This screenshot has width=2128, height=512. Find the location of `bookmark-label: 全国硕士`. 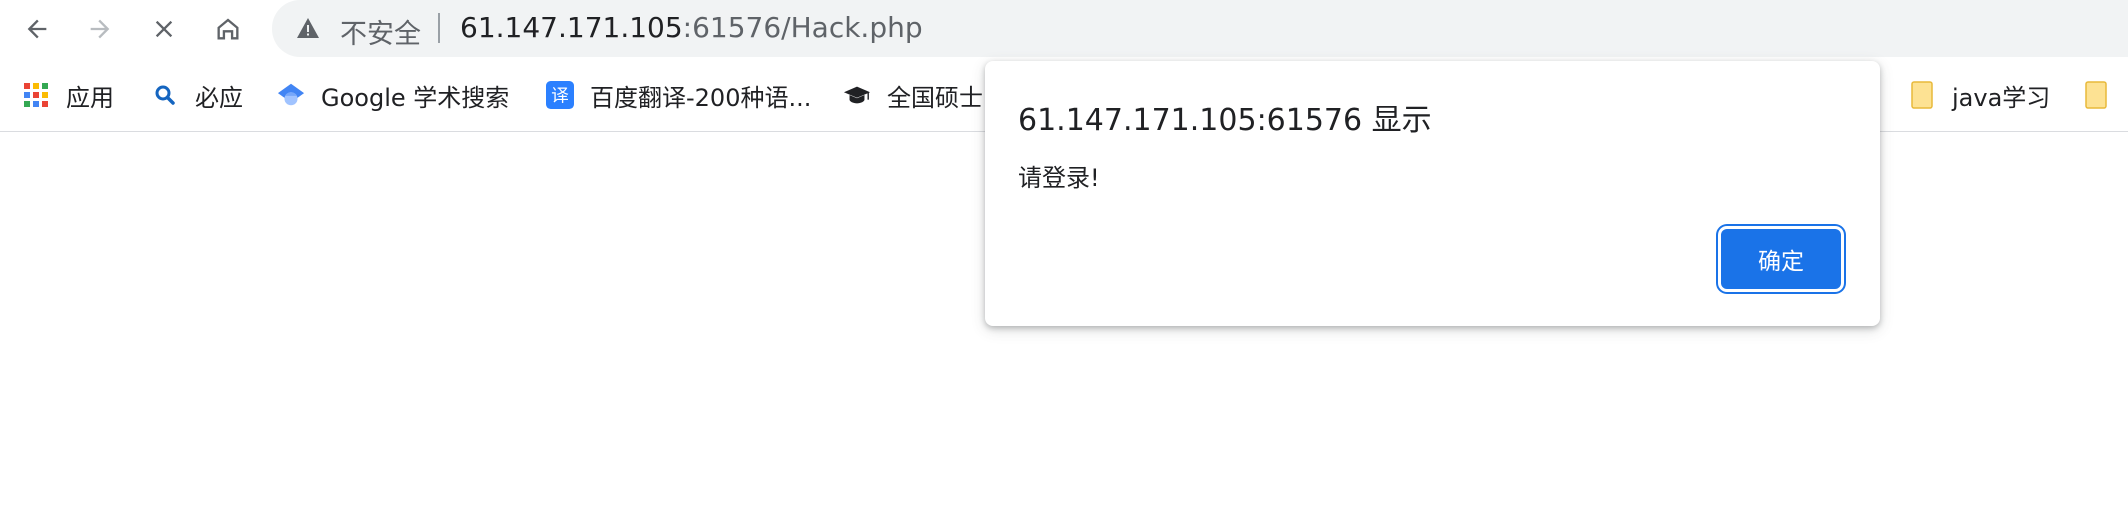

bookmark-label: 全国硕士 is located at coordinates (935, 97).